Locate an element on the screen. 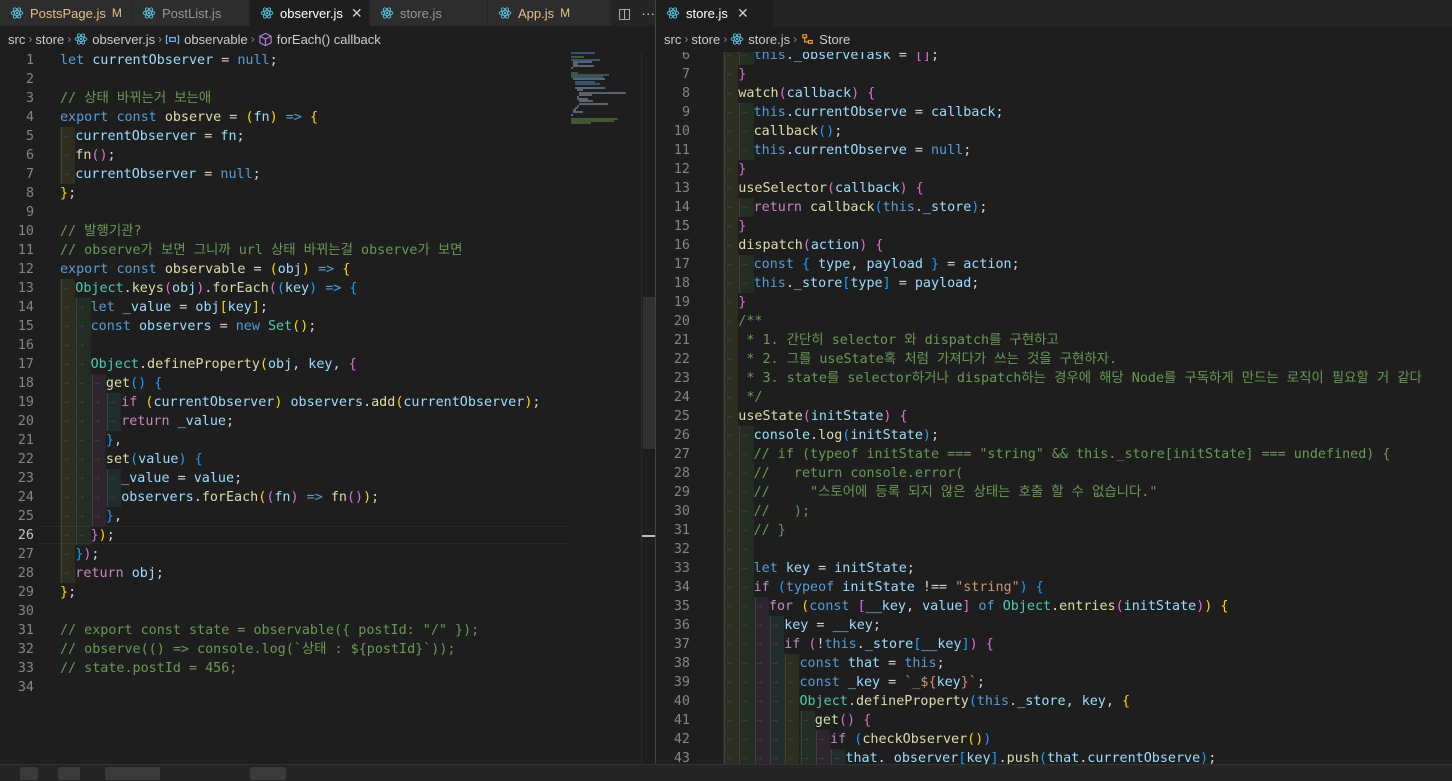 Image resolution: width=1452 pixels, height=781 pixels. code-token: /** is located at coordinates (750, 321).